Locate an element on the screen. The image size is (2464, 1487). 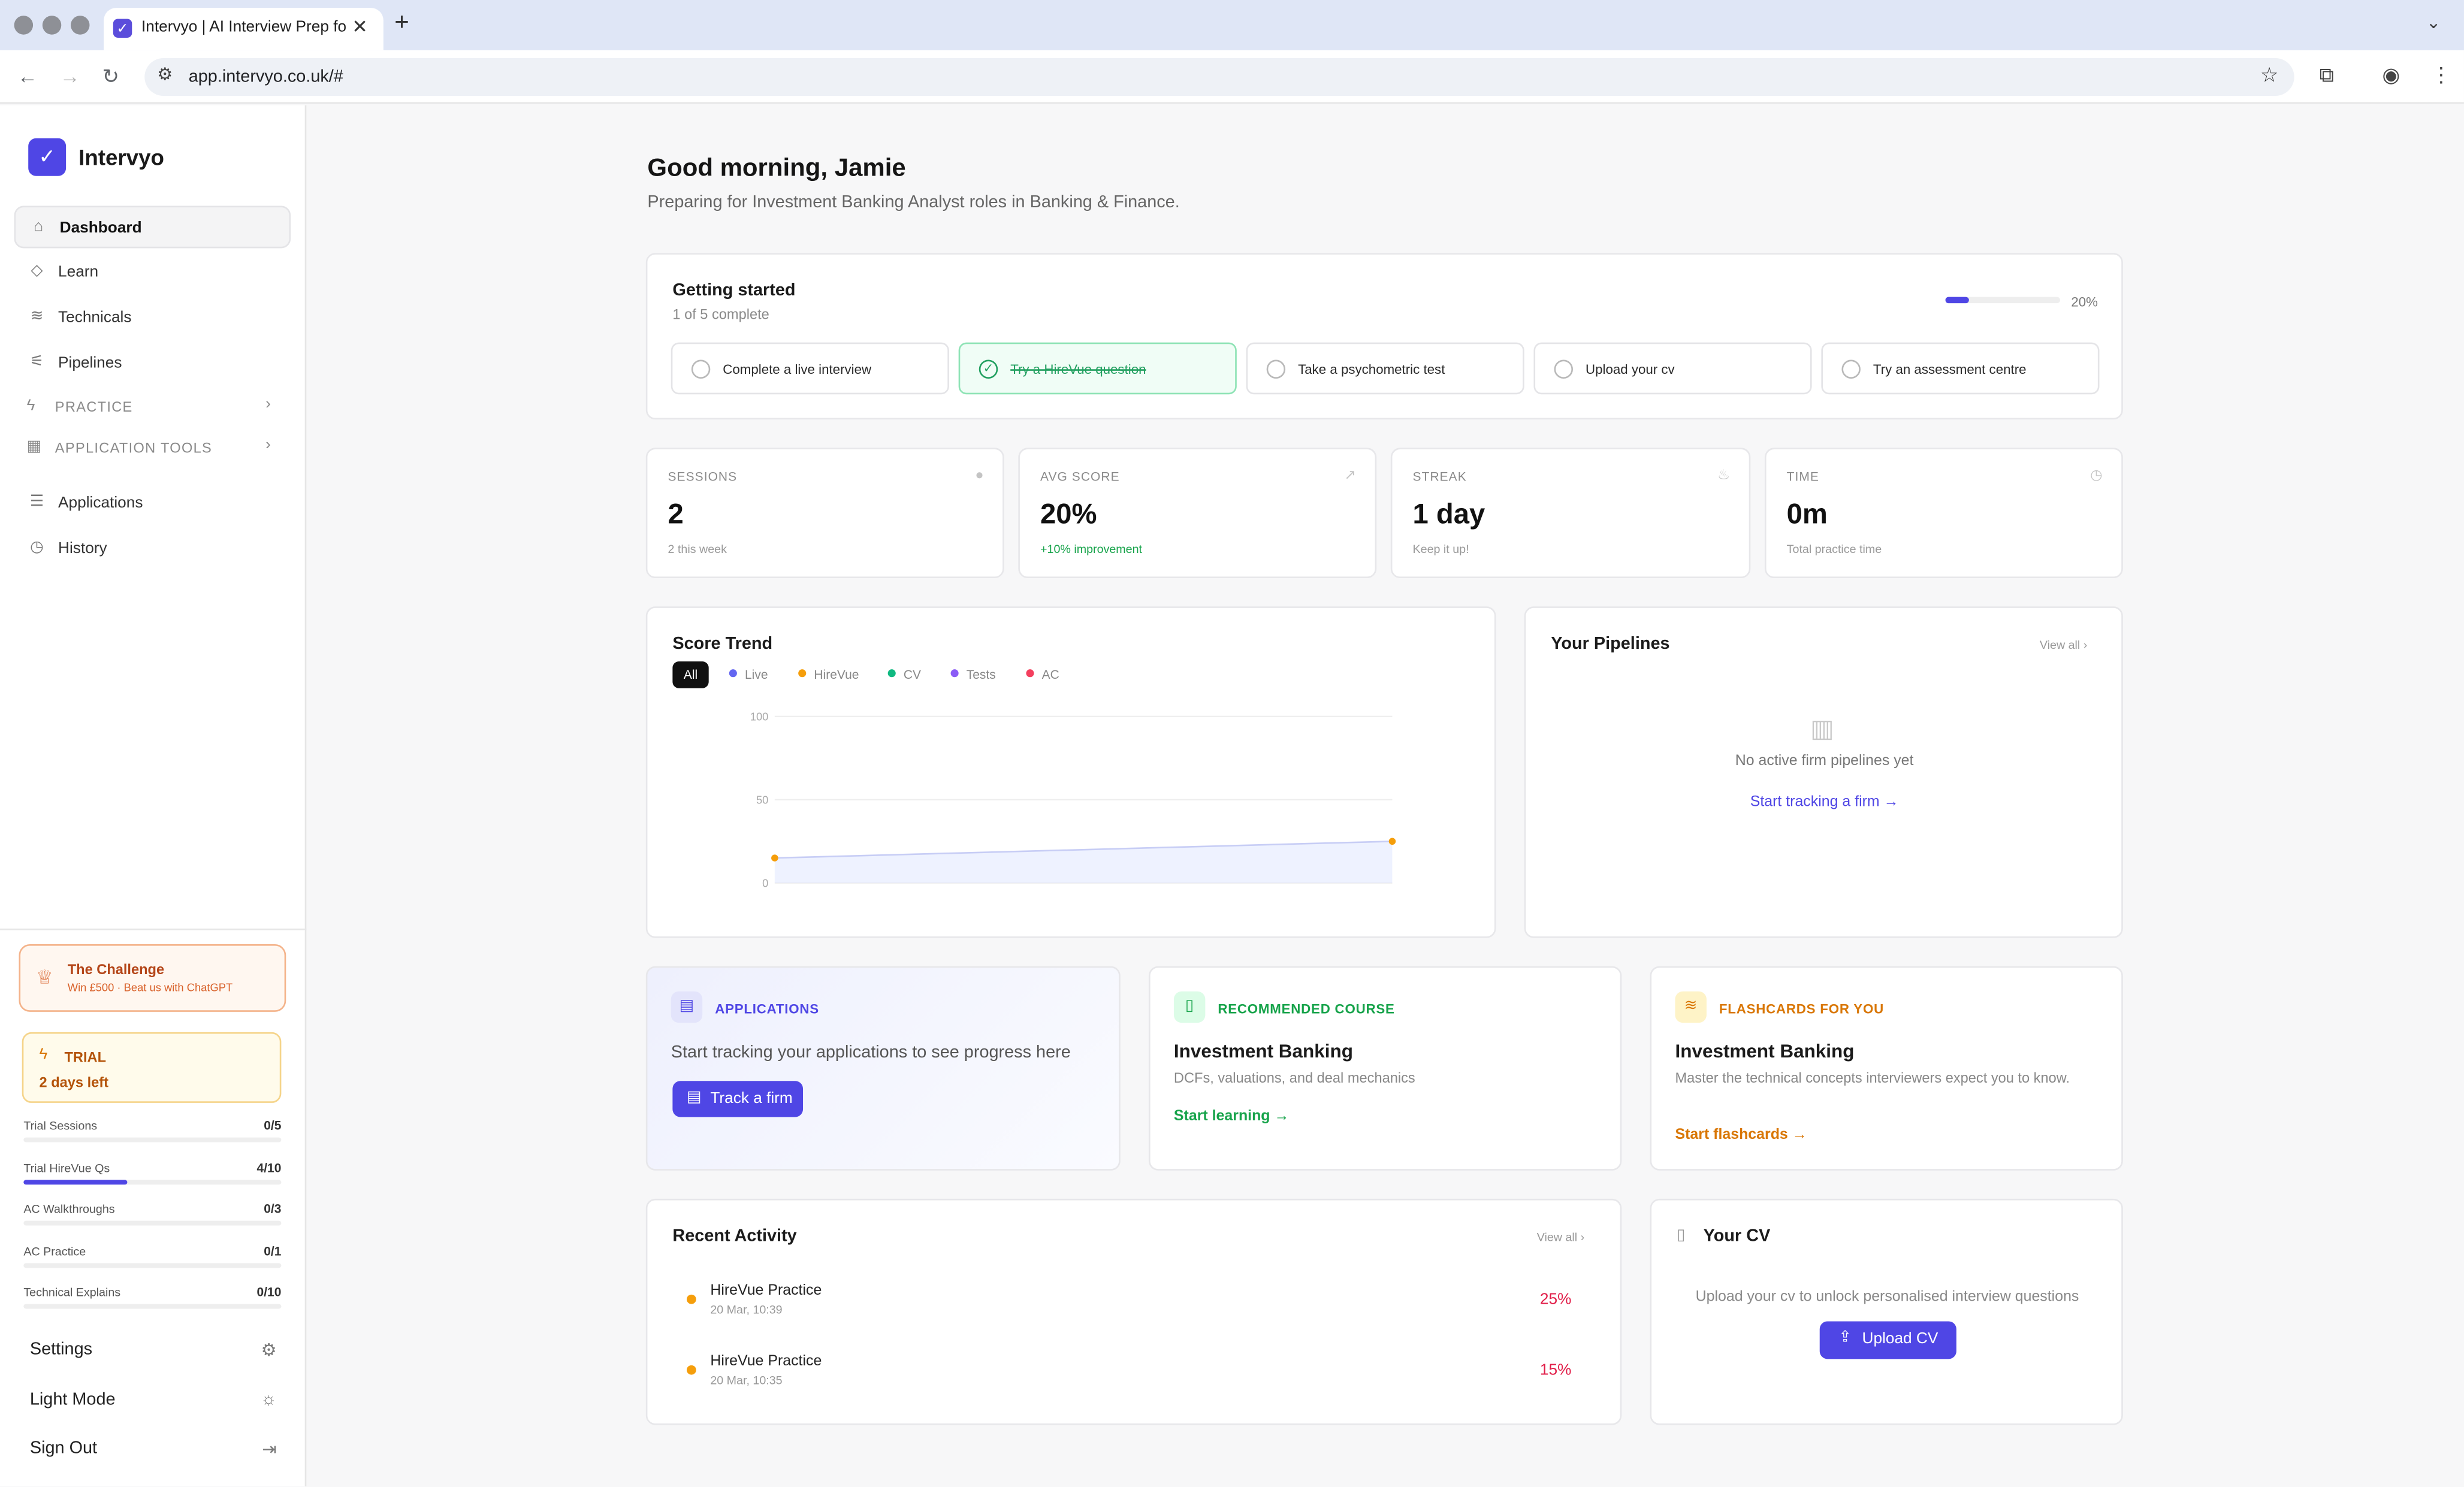
activity-score: 15% is located at coordinates (1555, 1371).